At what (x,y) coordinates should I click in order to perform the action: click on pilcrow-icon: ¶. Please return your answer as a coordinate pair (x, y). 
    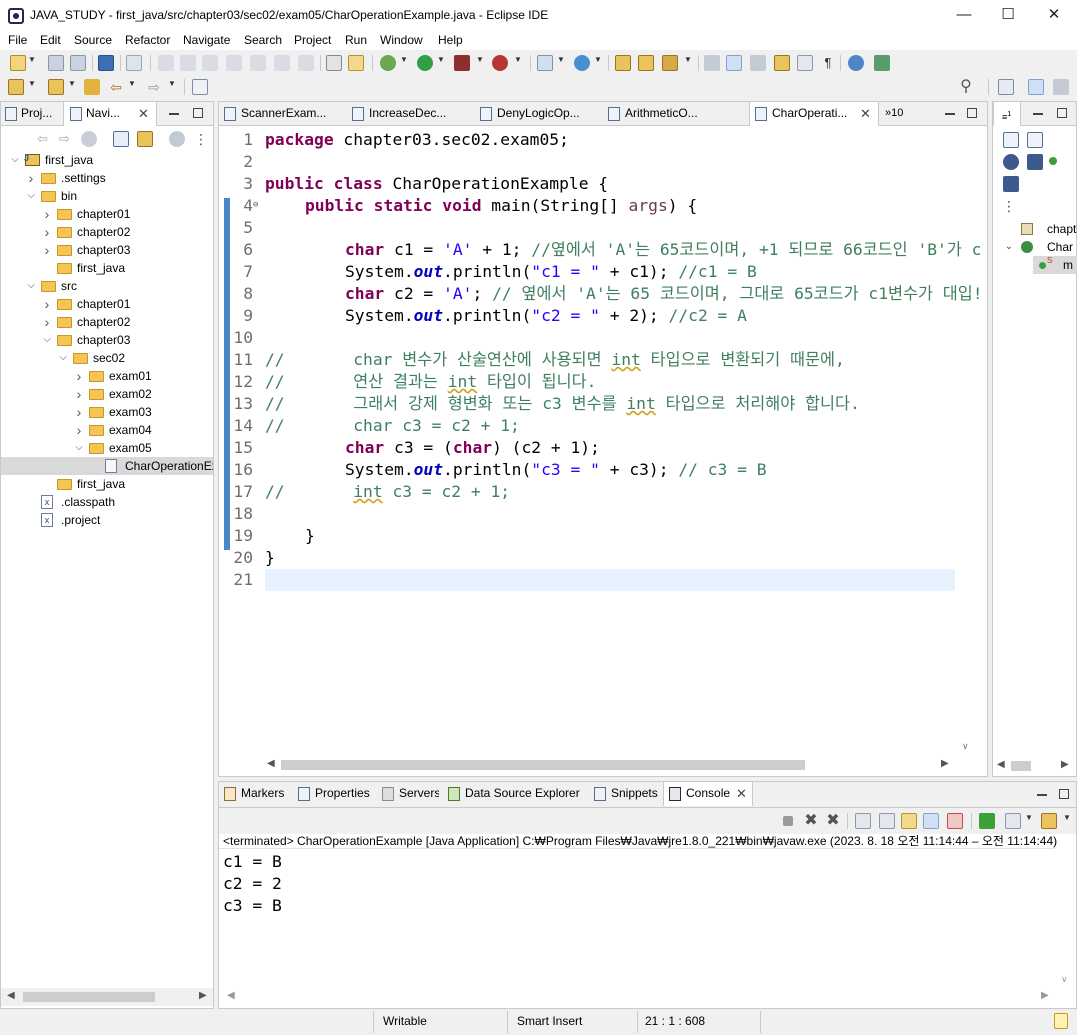
    Looking at the image, I should click on (828, 63).